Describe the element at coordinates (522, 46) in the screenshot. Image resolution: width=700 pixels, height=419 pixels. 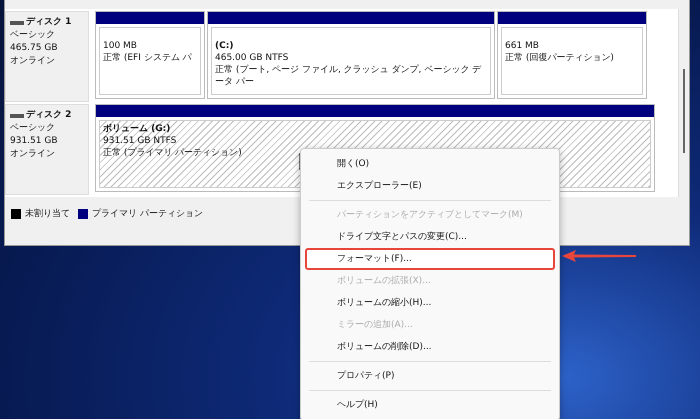
I see `partition-size: 661 MB` at that location.